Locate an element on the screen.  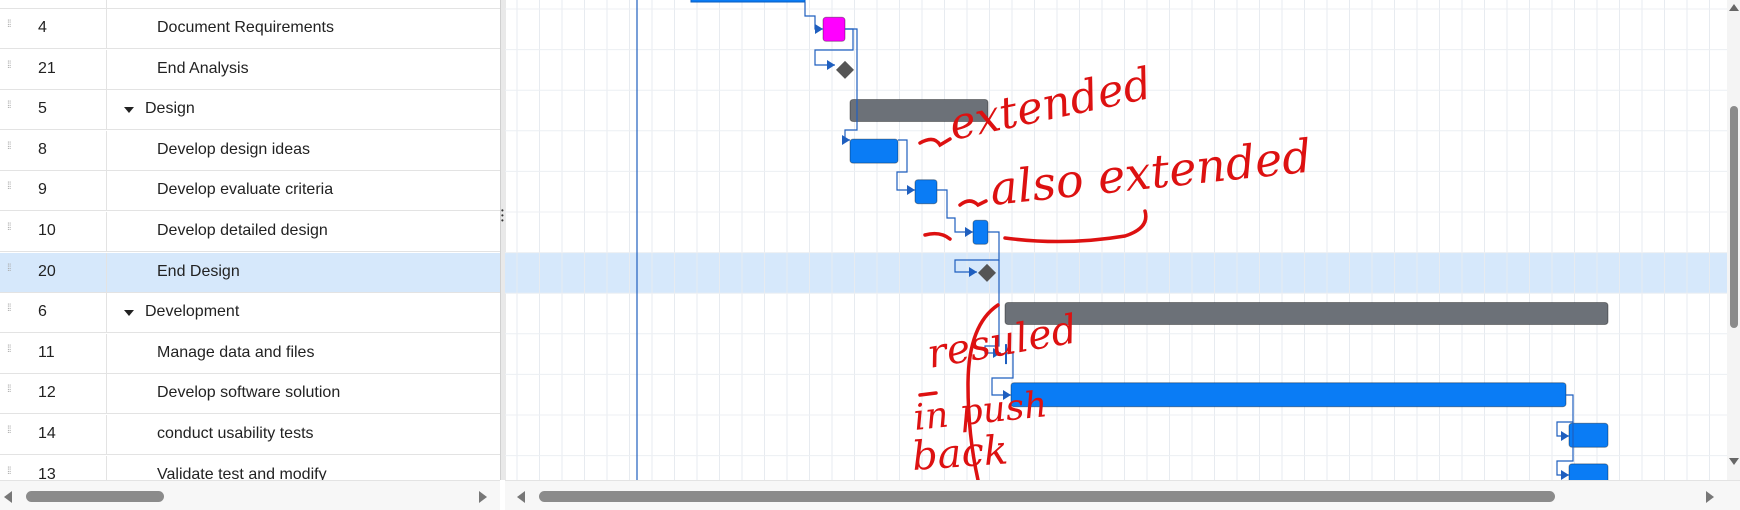
chart-scroll-right-icon is located at coordinates (1710, 497).